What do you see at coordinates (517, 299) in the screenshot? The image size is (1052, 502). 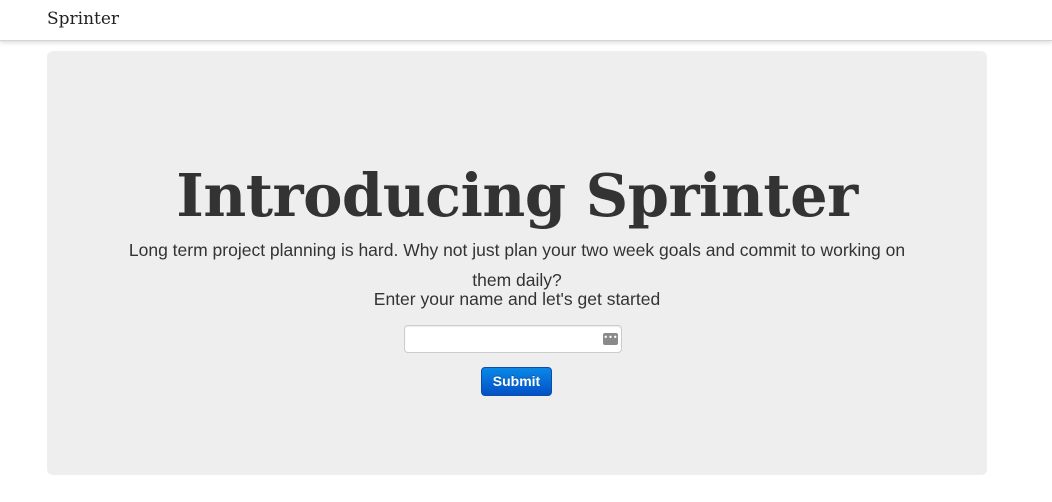 I see `name-prompt: Enter your name and let's get started` at bounding box center [517, 299].